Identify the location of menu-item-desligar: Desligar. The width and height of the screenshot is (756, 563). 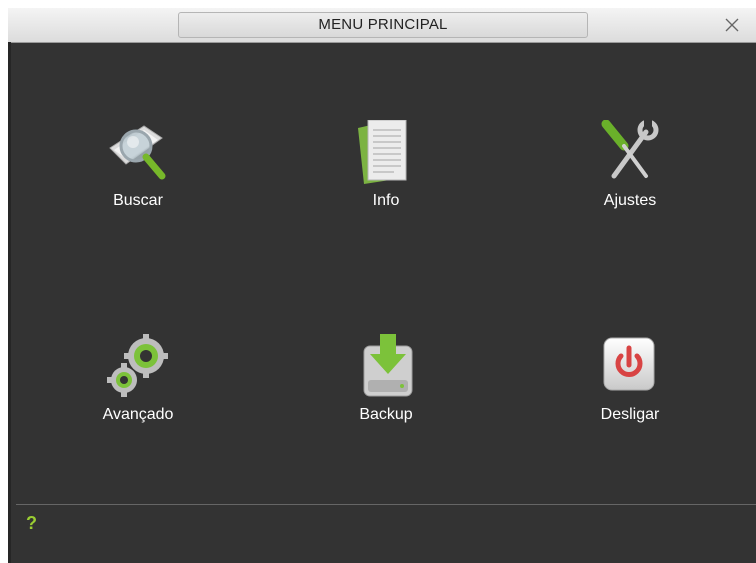
(630, 389).